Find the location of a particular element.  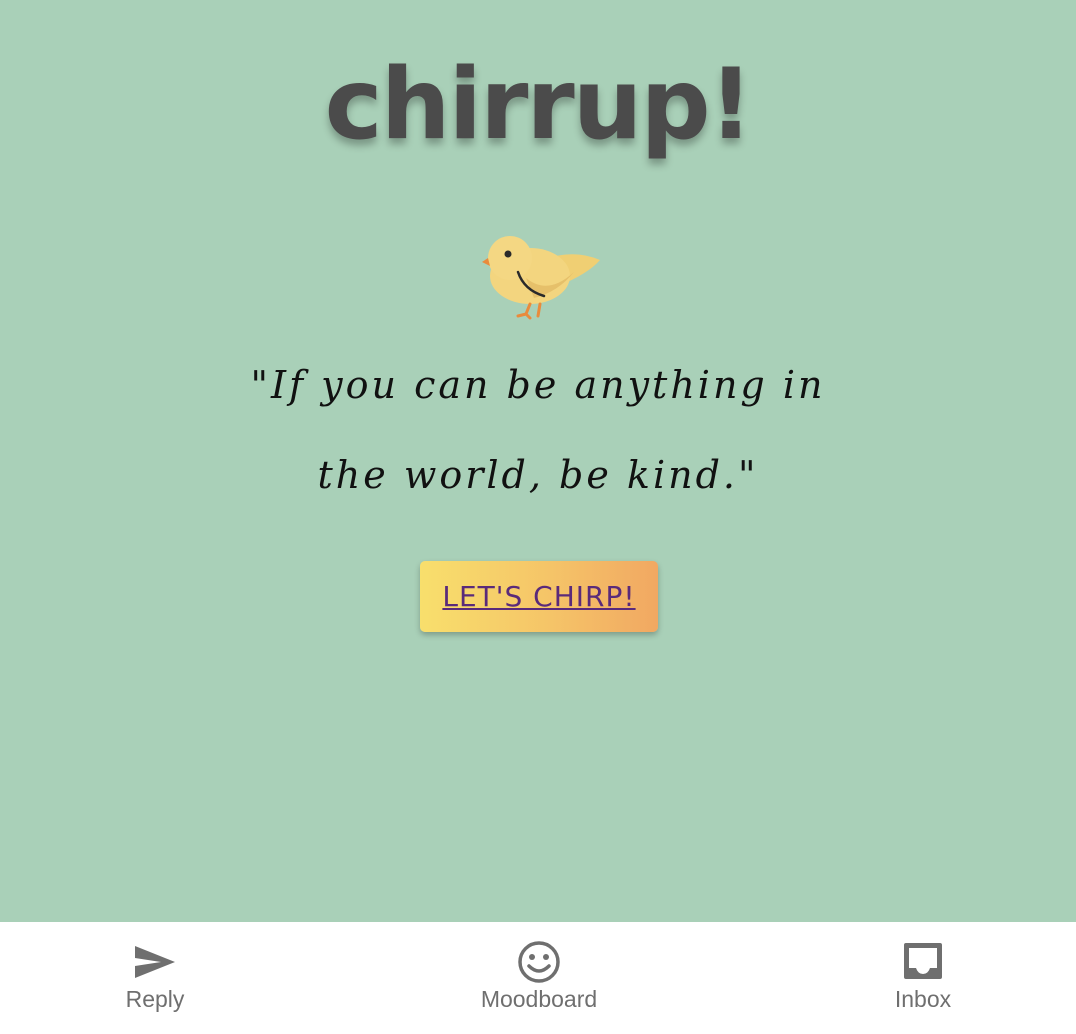

quote-line-2: the world, be kind." is located at coordinates (538, 475).